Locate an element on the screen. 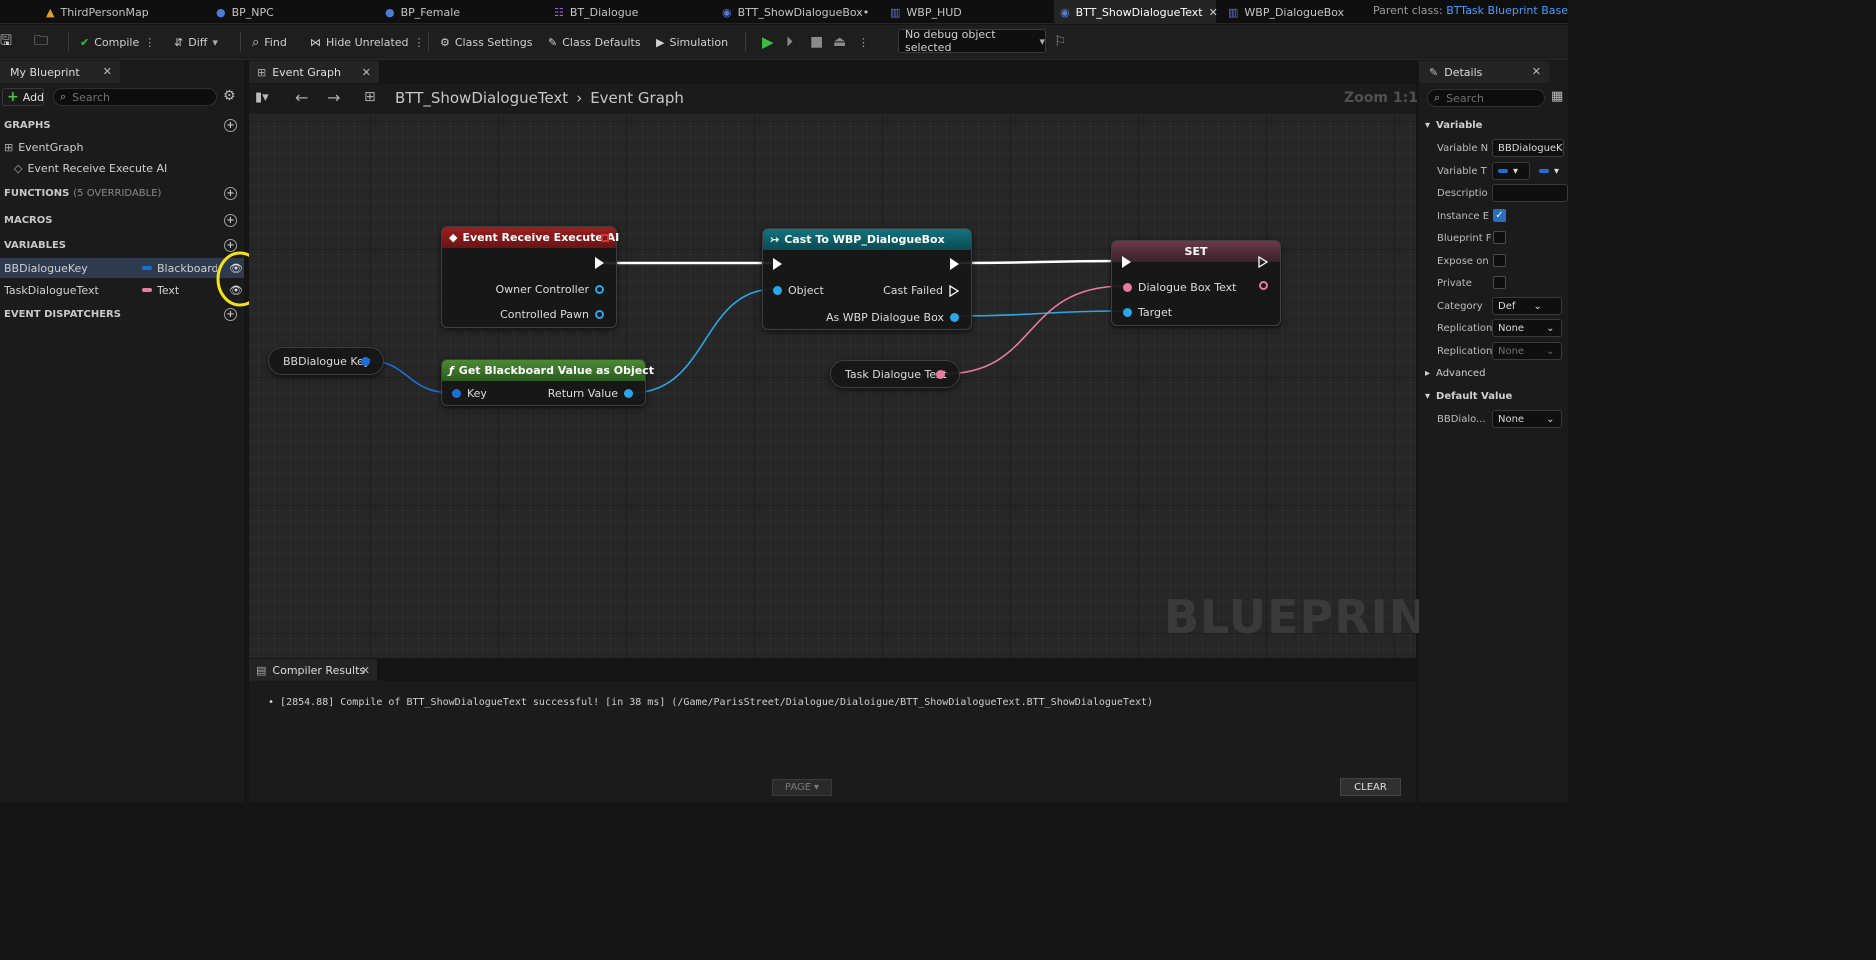 The height and width of the screenshot is (960, 1876). class-defaults-button: ✎ Class Defaults is located at coordinates (594, 42).